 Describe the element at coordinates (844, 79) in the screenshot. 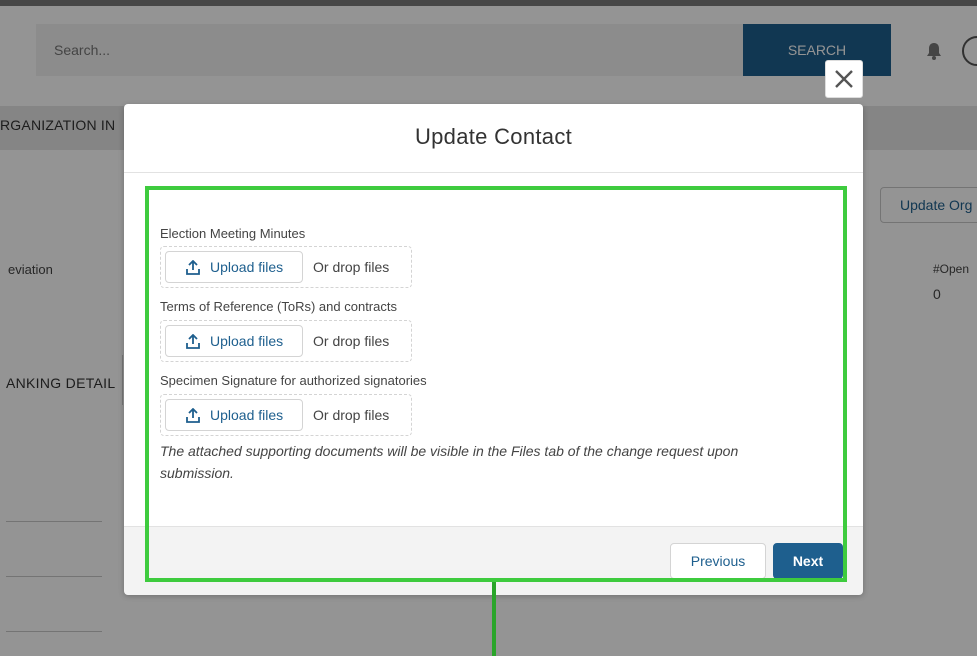

I see `close-modal-button` at that location.